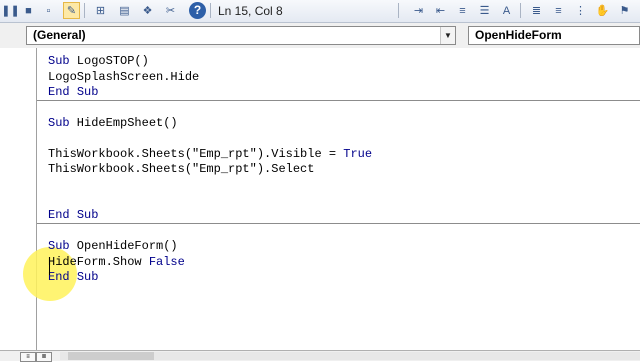 The image size is (640, 362). What do you see at coordinates (116, 262) in the screenshot?
I see `code-line: HideForm.Show False` at bounding box center [116, 262].